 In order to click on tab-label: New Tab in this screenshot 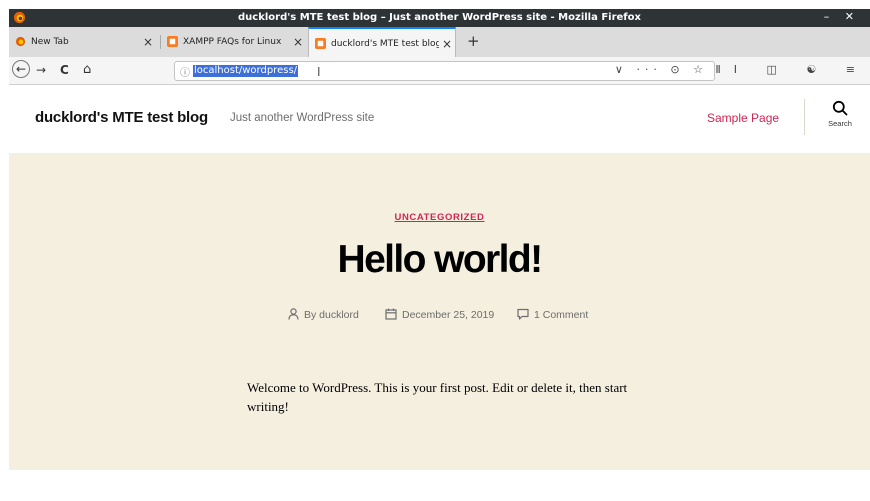, I will do `click(50, 42)`.